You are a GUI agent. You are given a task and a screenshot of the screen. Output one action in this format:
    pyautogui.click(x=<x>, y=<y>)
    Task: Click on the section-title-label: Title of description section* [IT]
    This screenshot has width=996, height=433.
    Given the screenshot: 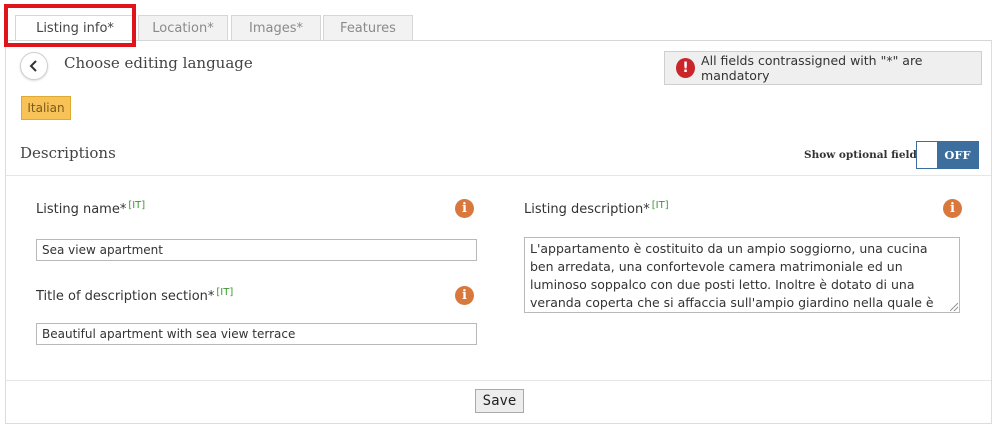 What is the action you would take?
    pyautogui.click(x=134, y=295)
    